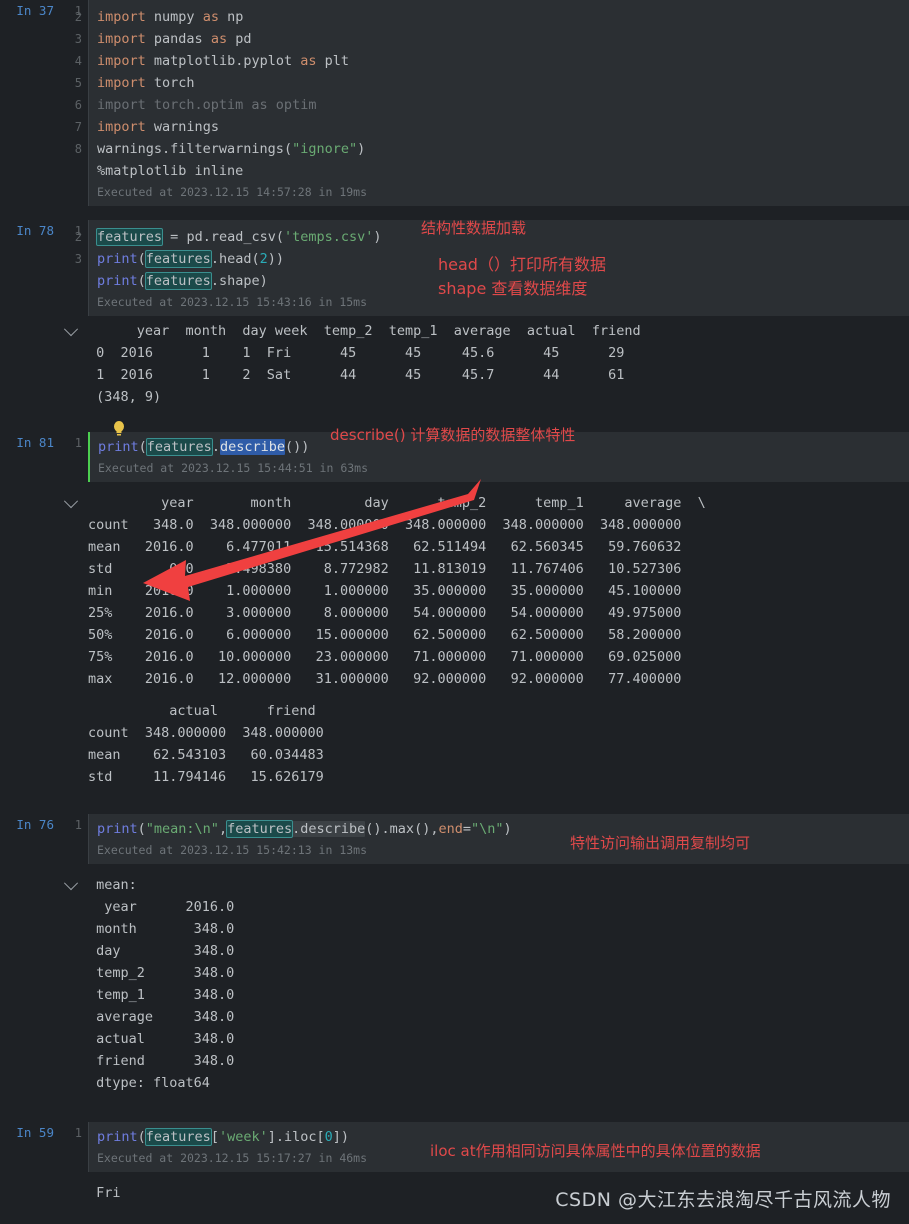 Image resolution: width=909 pixels, height=1224 pixels. What do you see at coordinates (35, 1132) in the screenshot?
I see `cell-prompt-in59: In 59` at bounding box center [35, 1132].